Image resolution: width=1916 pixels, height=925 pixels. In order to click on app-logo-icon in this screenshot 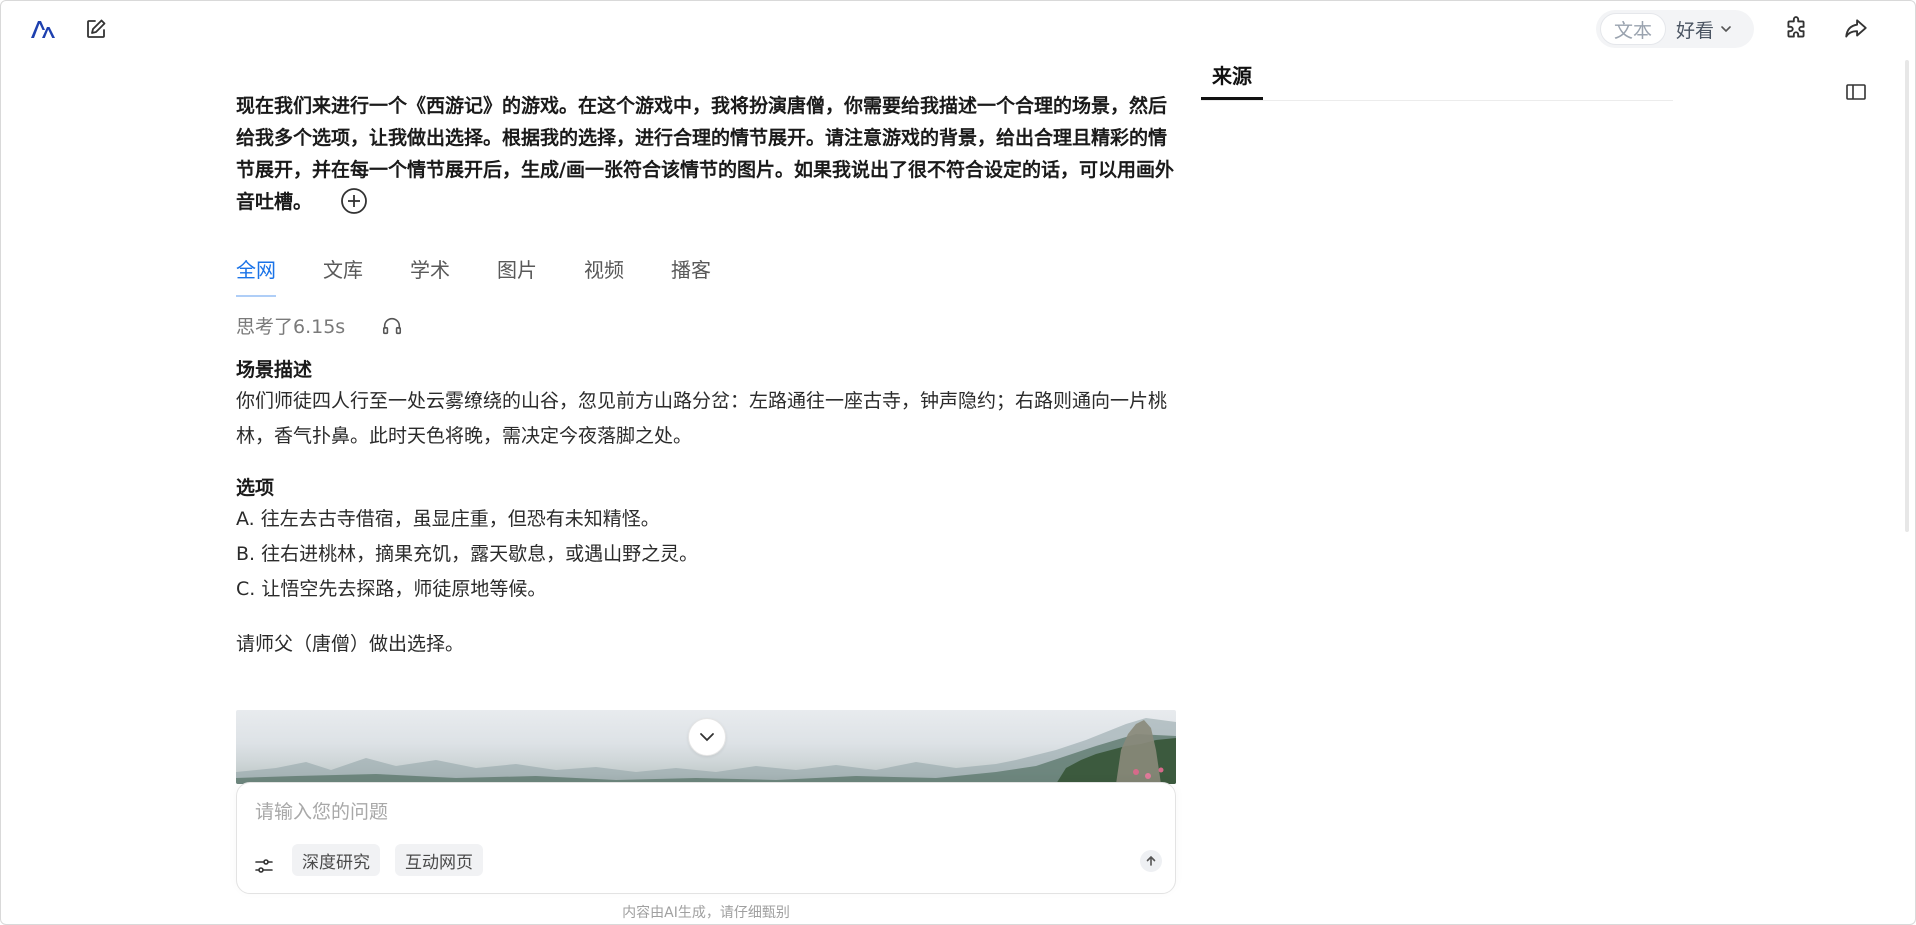, I will do `click(44, 29)`.